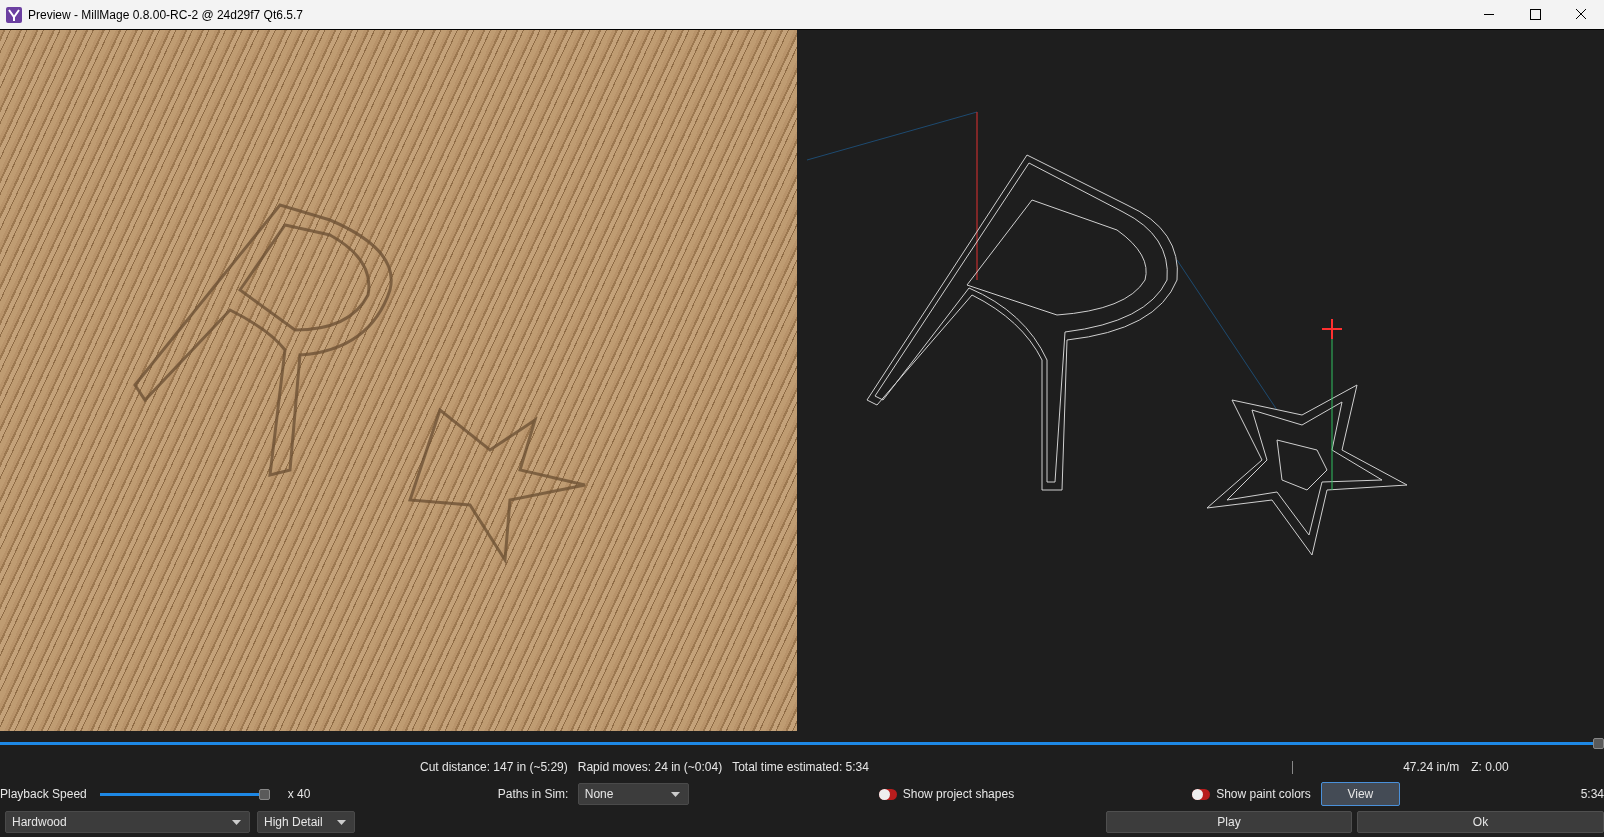 Image resolution: width=1604 pixels, height=837 pixels. Describe the element at coordinates (1360, 794) in the screenshot. I see `view-button: View` at that location.